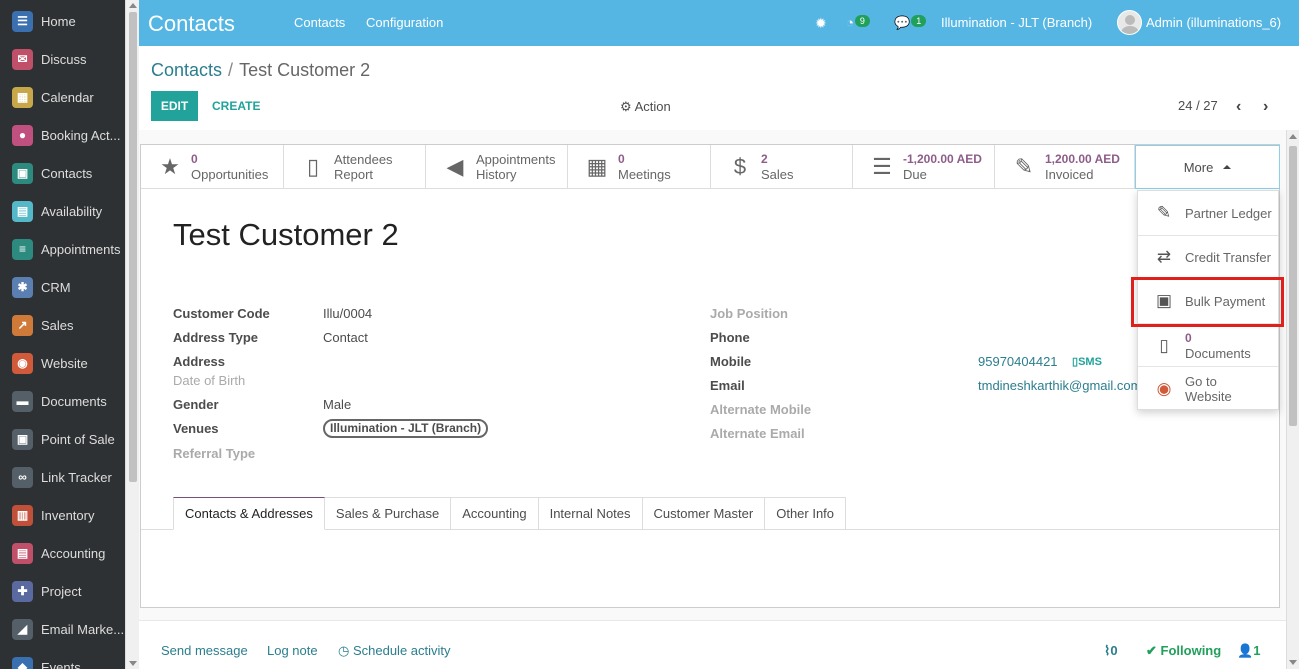  I want to click on comments-icon: 💬, so click(902, 22).